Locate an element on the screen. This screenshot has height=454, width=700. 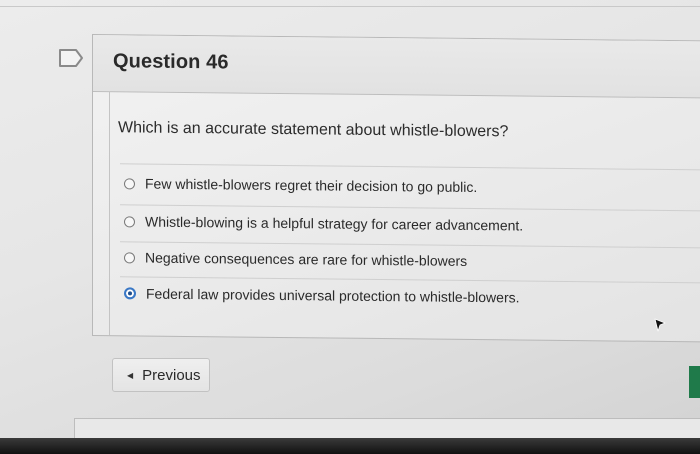
question-header: Question 46 is located at coordinates (396, 67).